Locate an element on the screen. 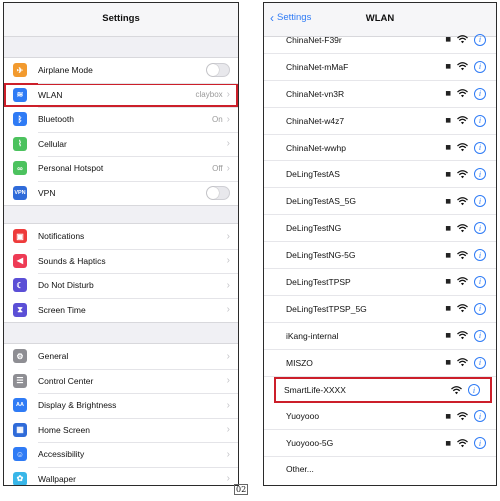 The image size is (500, 501). bluetooth-icon: ᛒ is located at coordinates (20, 119).